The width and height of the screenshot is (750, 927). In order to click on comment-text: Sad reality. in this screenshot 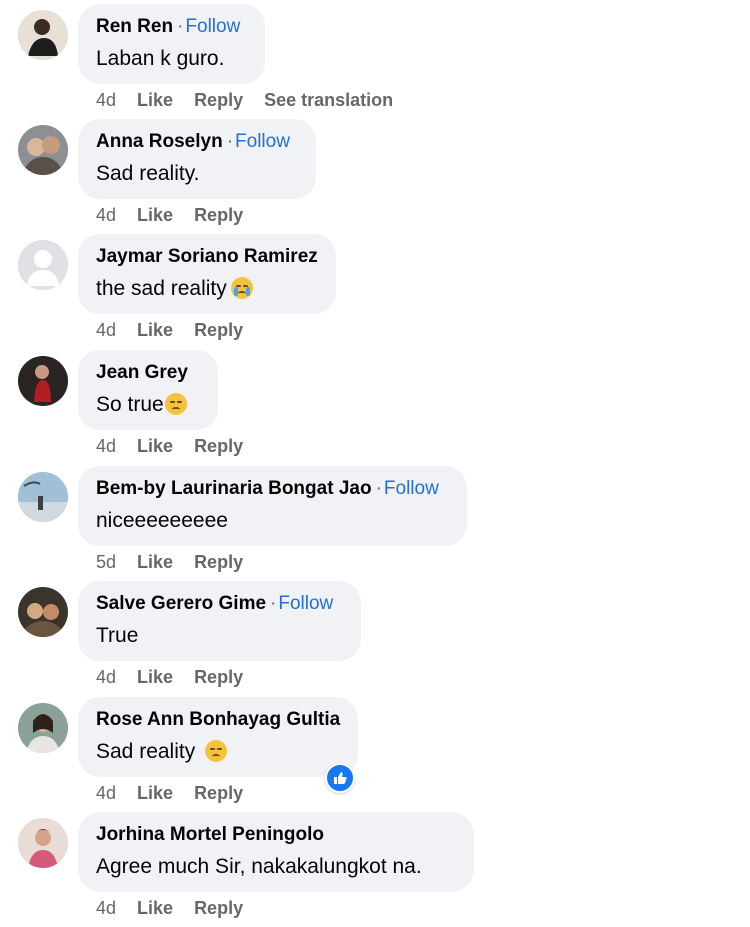, I will do `click(148, 173)`.